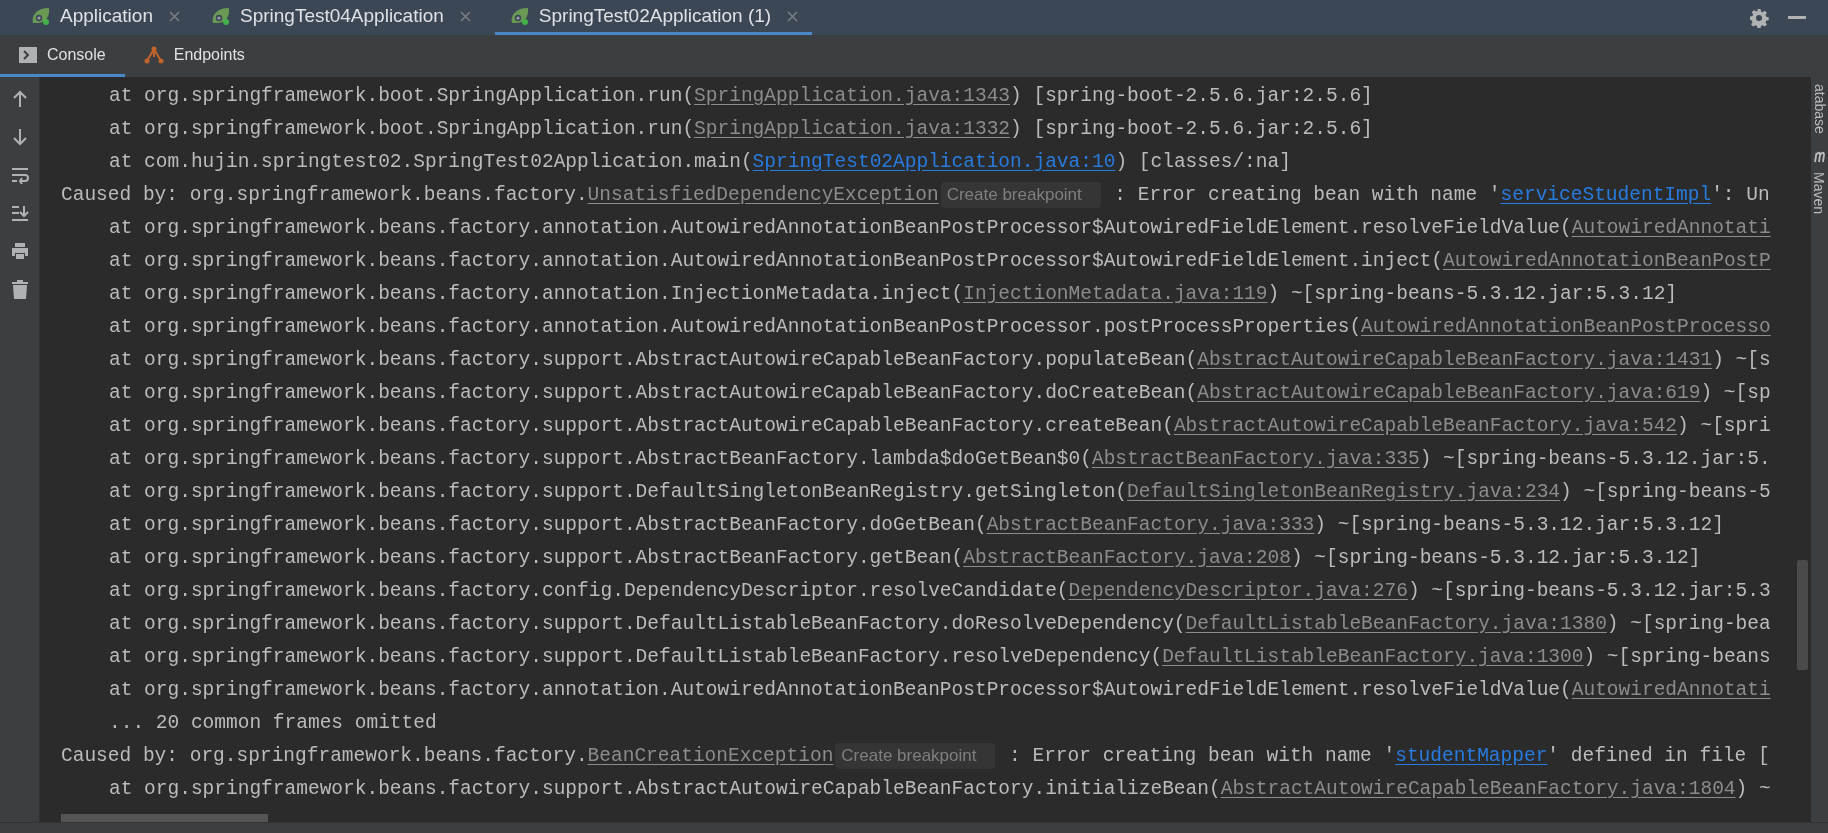 The width and height of the screenshot is (1828, 833). What do you see at coordinates (1478, 789) in the screenshot?
I see `source-link: AbstractAutowireCapableBeanFactory.java:1804` at bounding box center [1478, 789].